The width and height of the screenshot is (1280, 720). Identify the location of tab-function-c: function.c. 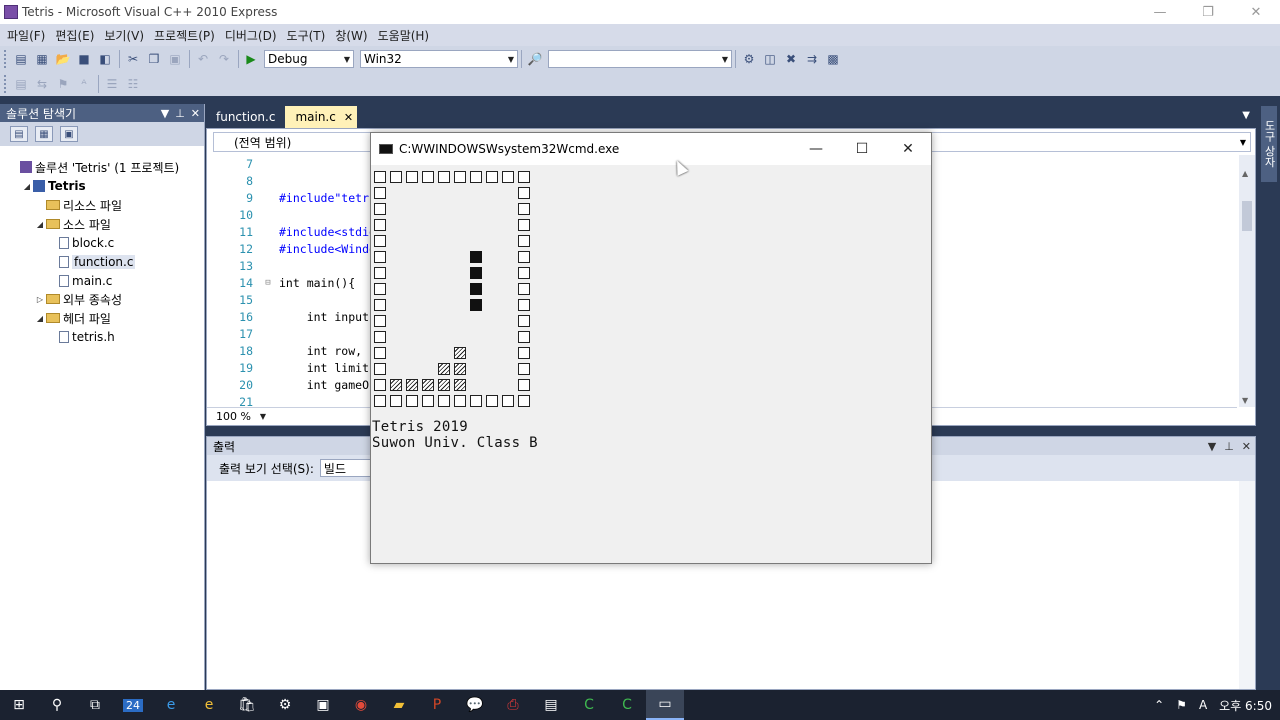
(245, 117).